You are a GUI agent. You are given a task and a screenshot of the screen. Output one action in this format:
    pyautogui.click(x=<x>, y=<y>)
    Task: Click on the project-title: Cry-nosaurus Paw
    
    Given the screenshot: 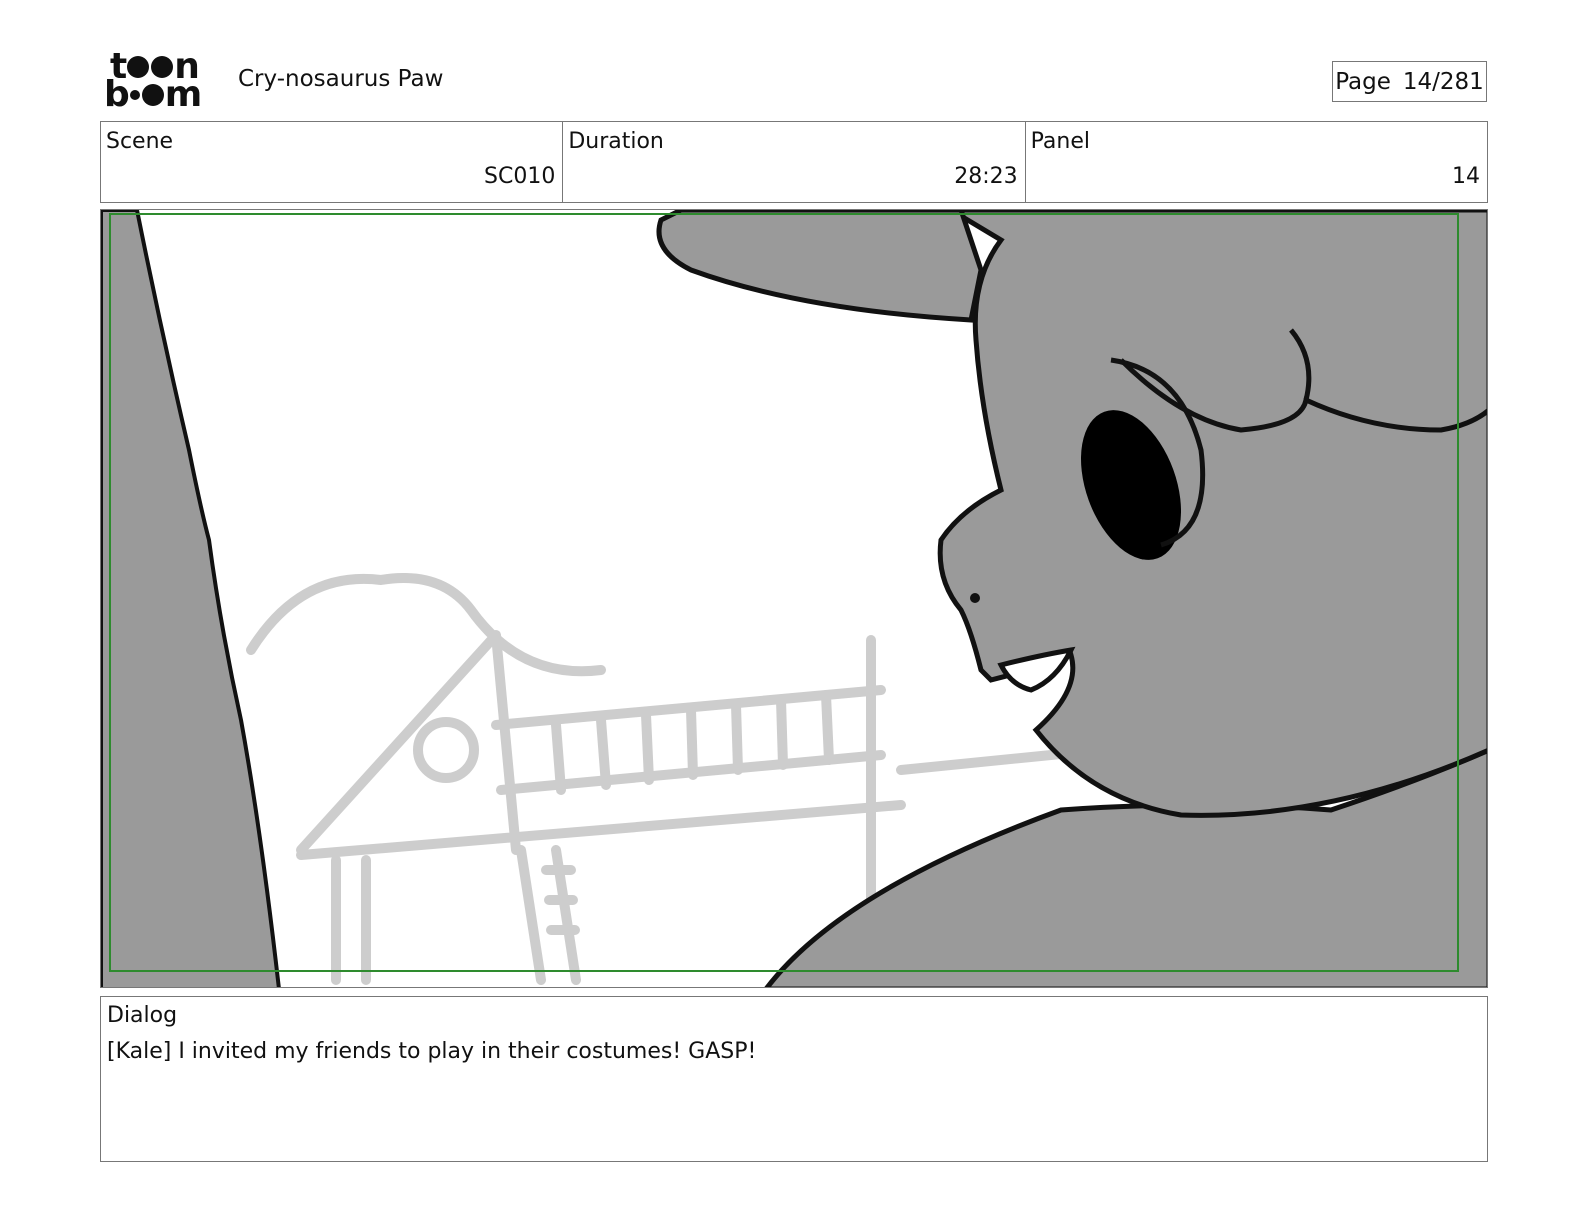 What is the action you would take?
    pyautogui.click(x=341, y=79)
    